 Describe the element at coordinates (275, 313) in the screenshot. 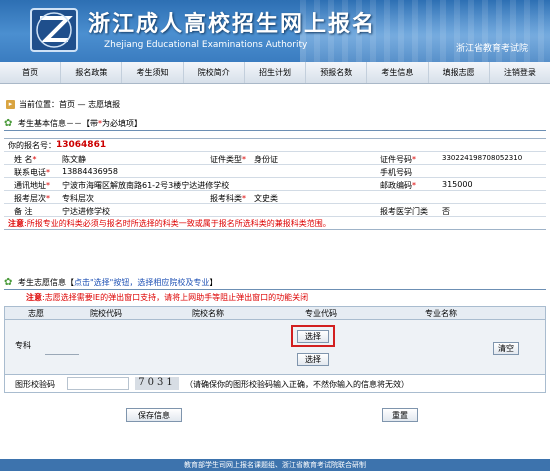

I see `wish-table-header: 志愿 院校代码 院校名称 专业代码 专业名称` at that location.